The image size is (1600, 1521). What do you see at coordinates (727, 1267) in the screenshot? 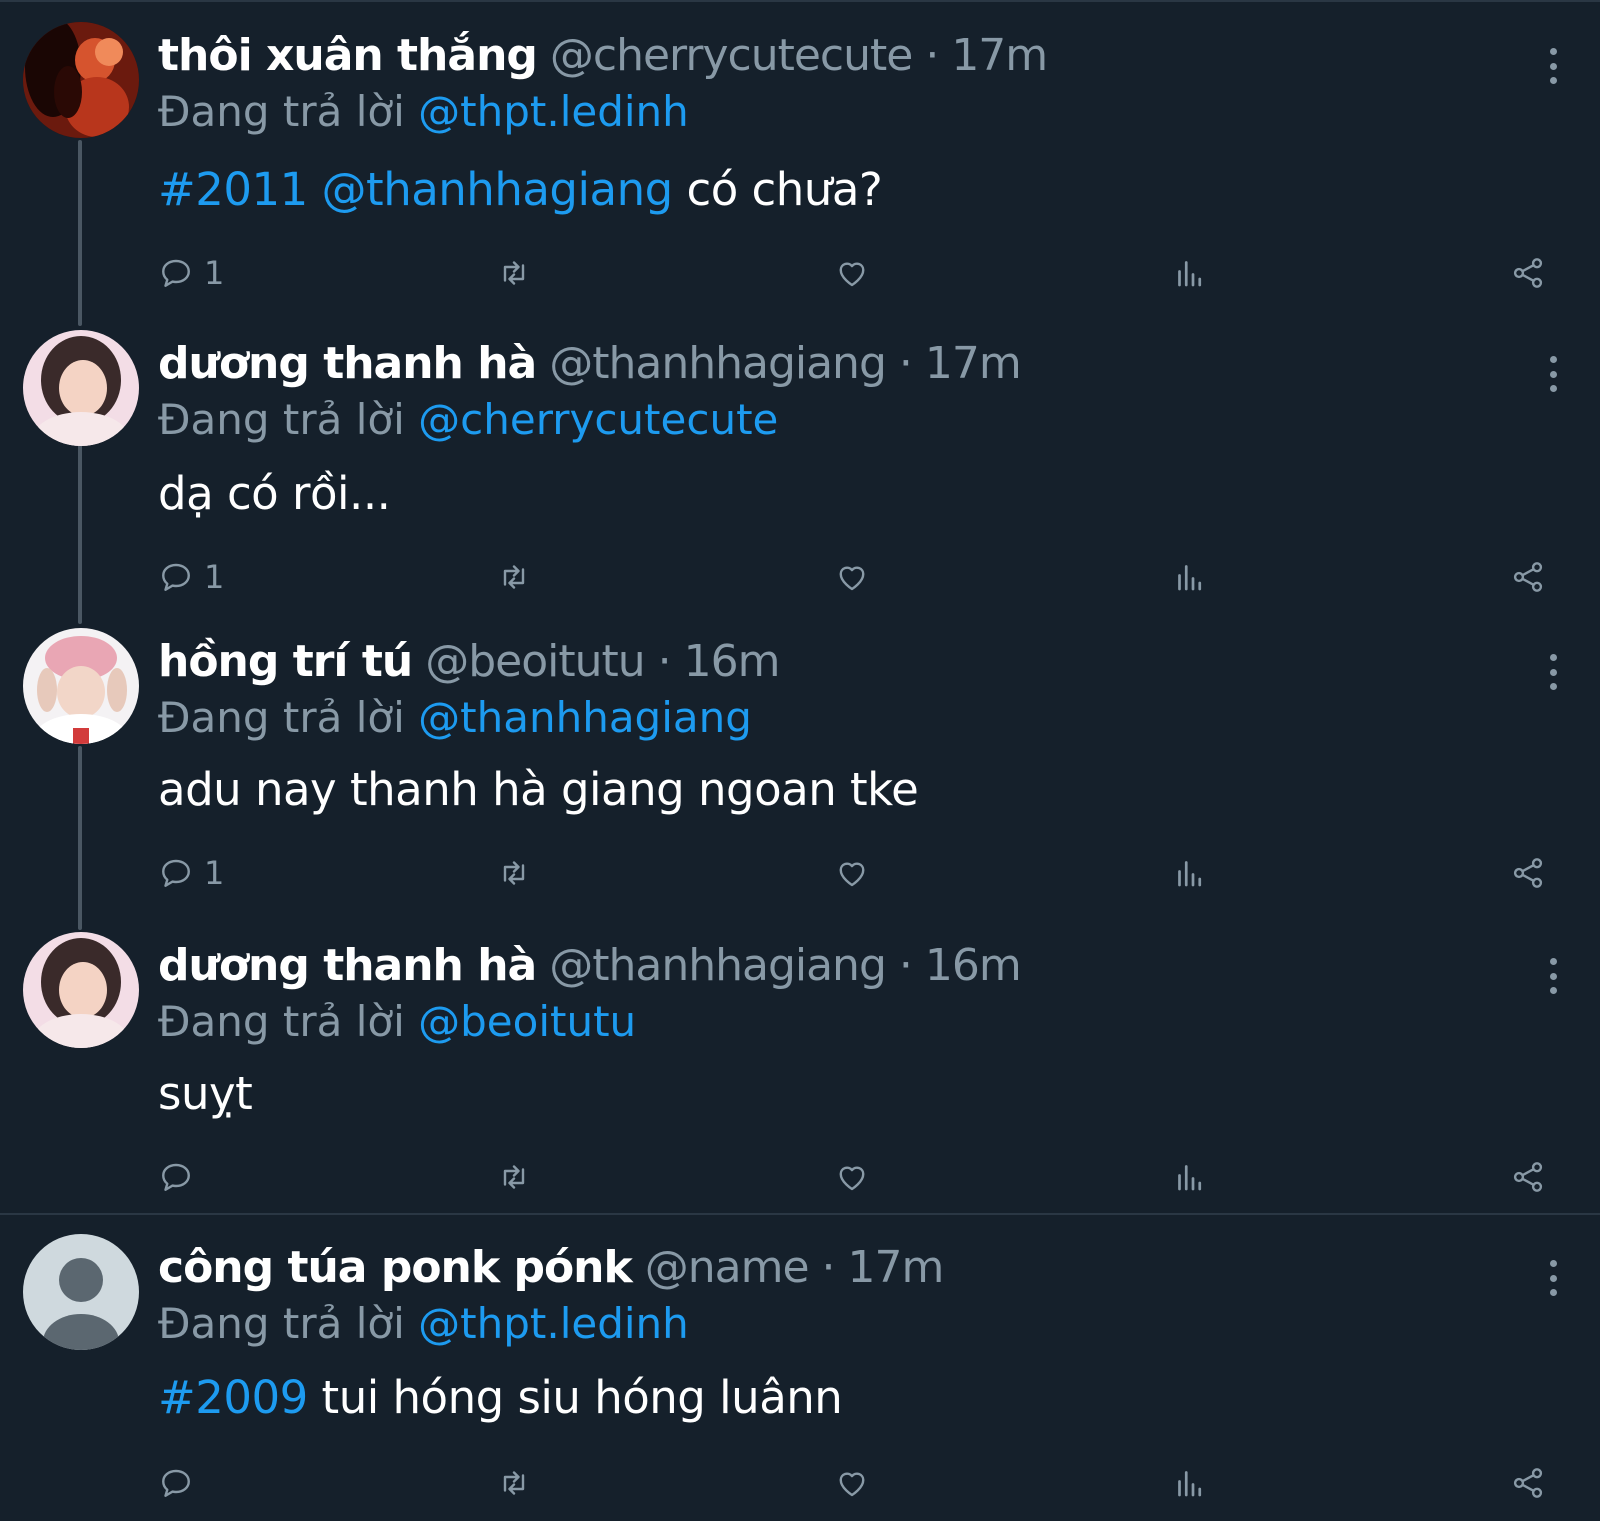
I see `user-handle: @name` at bounding box center [727, 1267].